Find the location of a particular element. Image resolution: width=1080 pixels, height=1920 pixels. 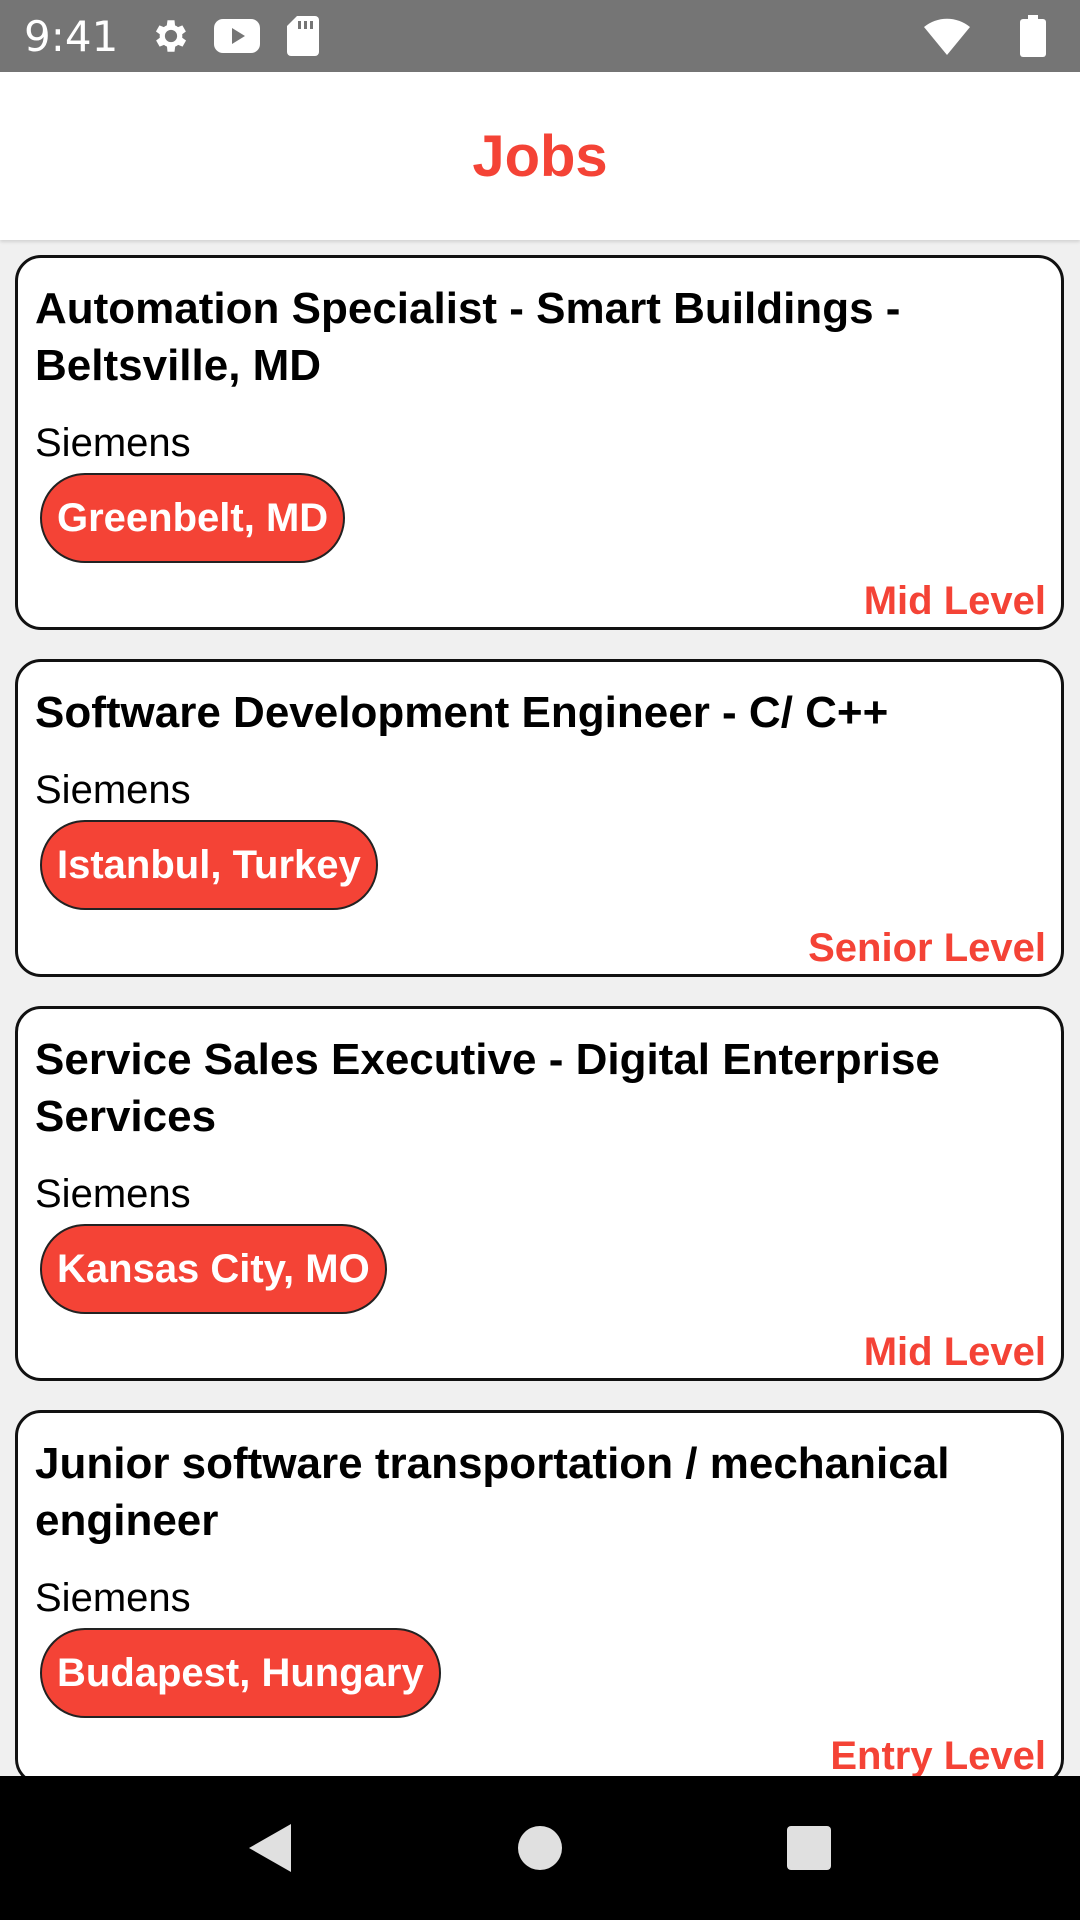

navigation-bar is located at coordinates (540, 1848).